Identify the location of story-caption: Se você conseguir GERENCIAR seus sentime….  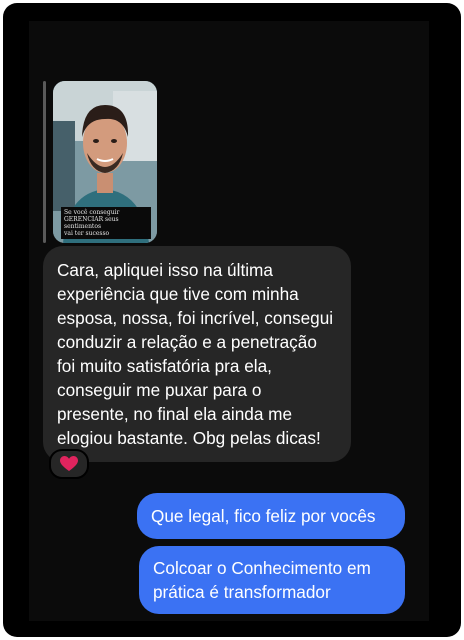
(106, 223).